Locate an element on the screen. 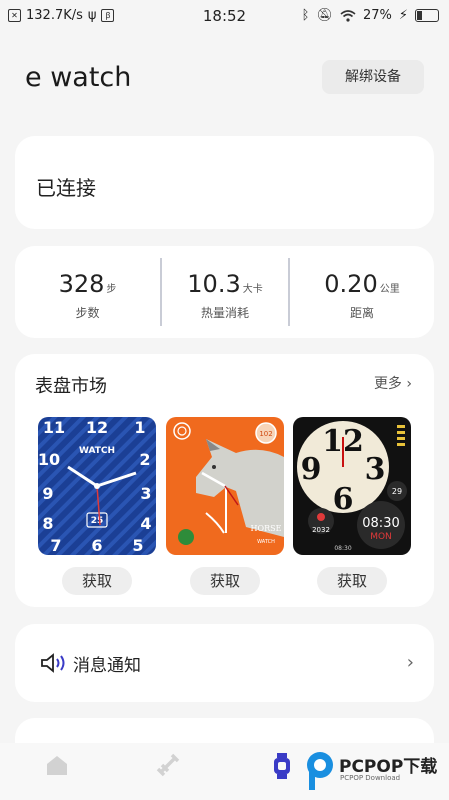 This screenshot has height=800, width=449. connection-status: 已连接 is located at coordinates (66, 188).